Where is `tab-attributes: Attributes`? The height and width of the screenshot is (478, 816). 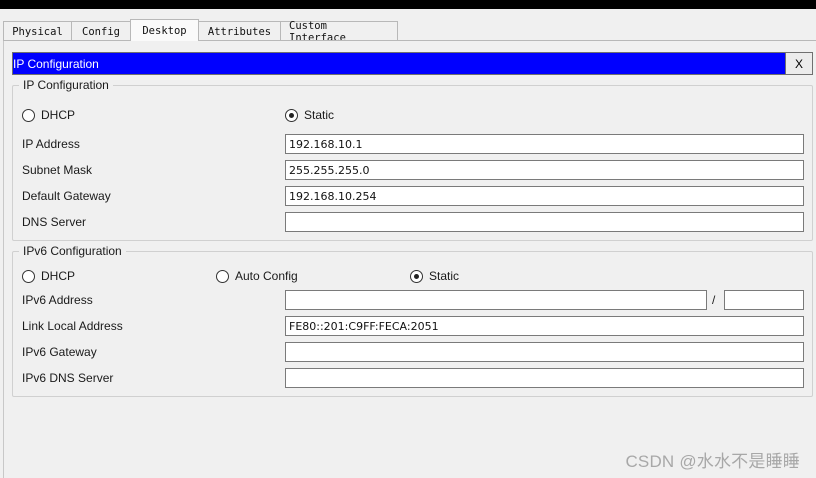
tab-attributes: Attributes is located at coordinates (239, 31).